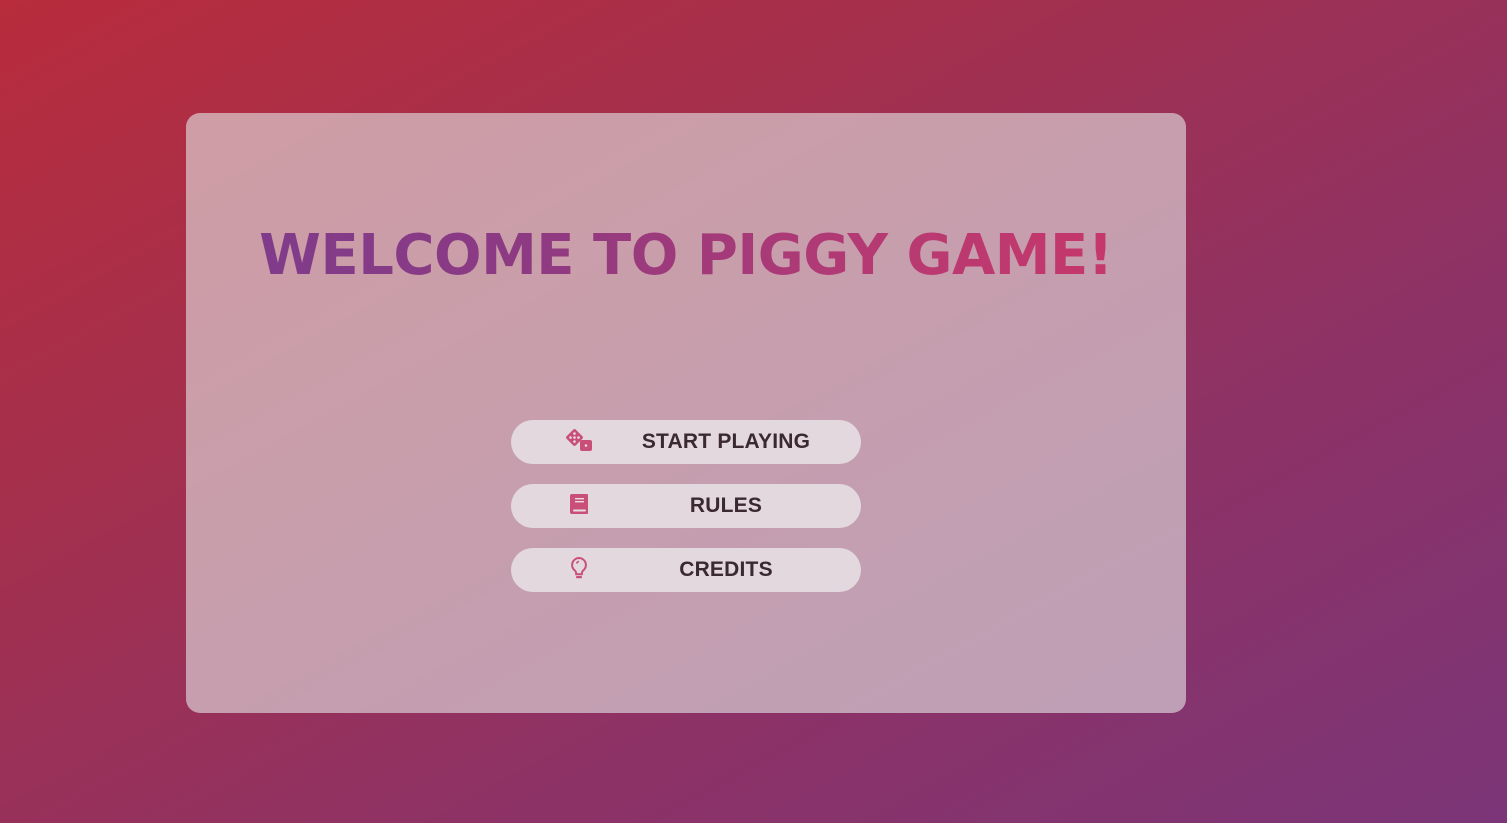 The width and height of the screenshot is (1507, 823). I want to click on page-title: WELCOME TO PIGGY GAME!, so click(686, 256).